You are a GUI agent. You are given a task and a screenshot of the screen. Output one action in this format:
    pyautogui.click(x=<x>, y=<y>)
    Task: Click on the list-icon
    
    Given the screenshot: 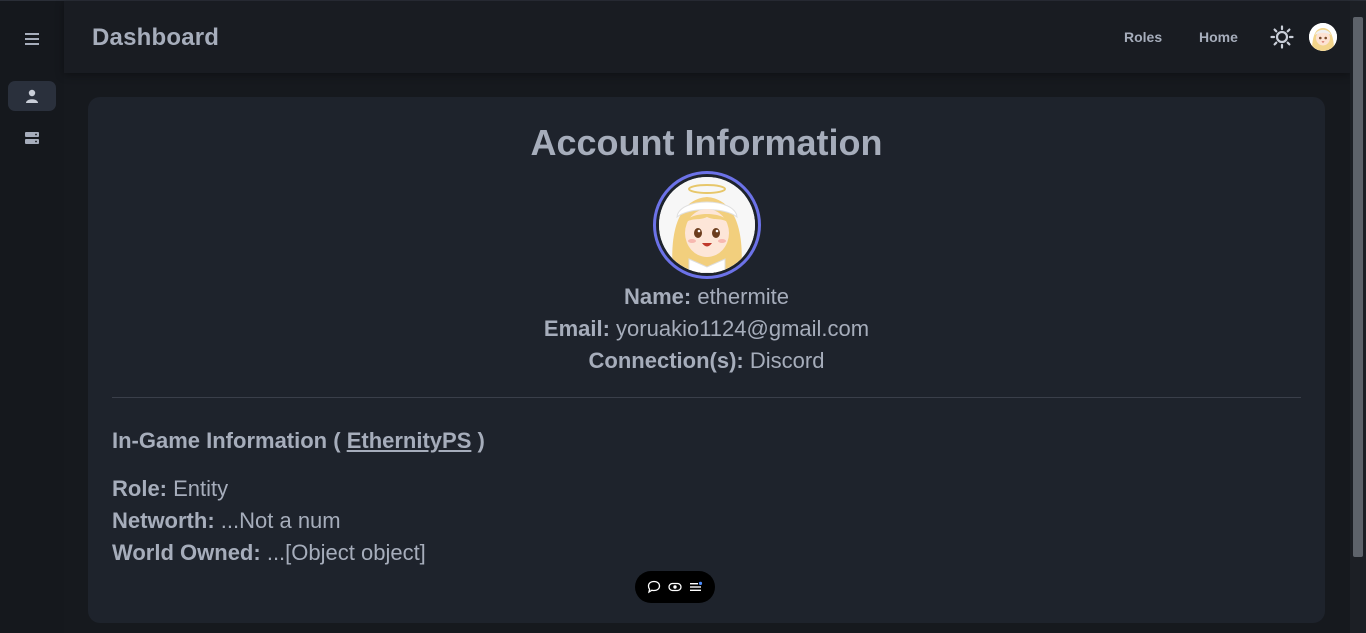 What is the action you would take?
    pyautogui.click(x=696, y=586)
    